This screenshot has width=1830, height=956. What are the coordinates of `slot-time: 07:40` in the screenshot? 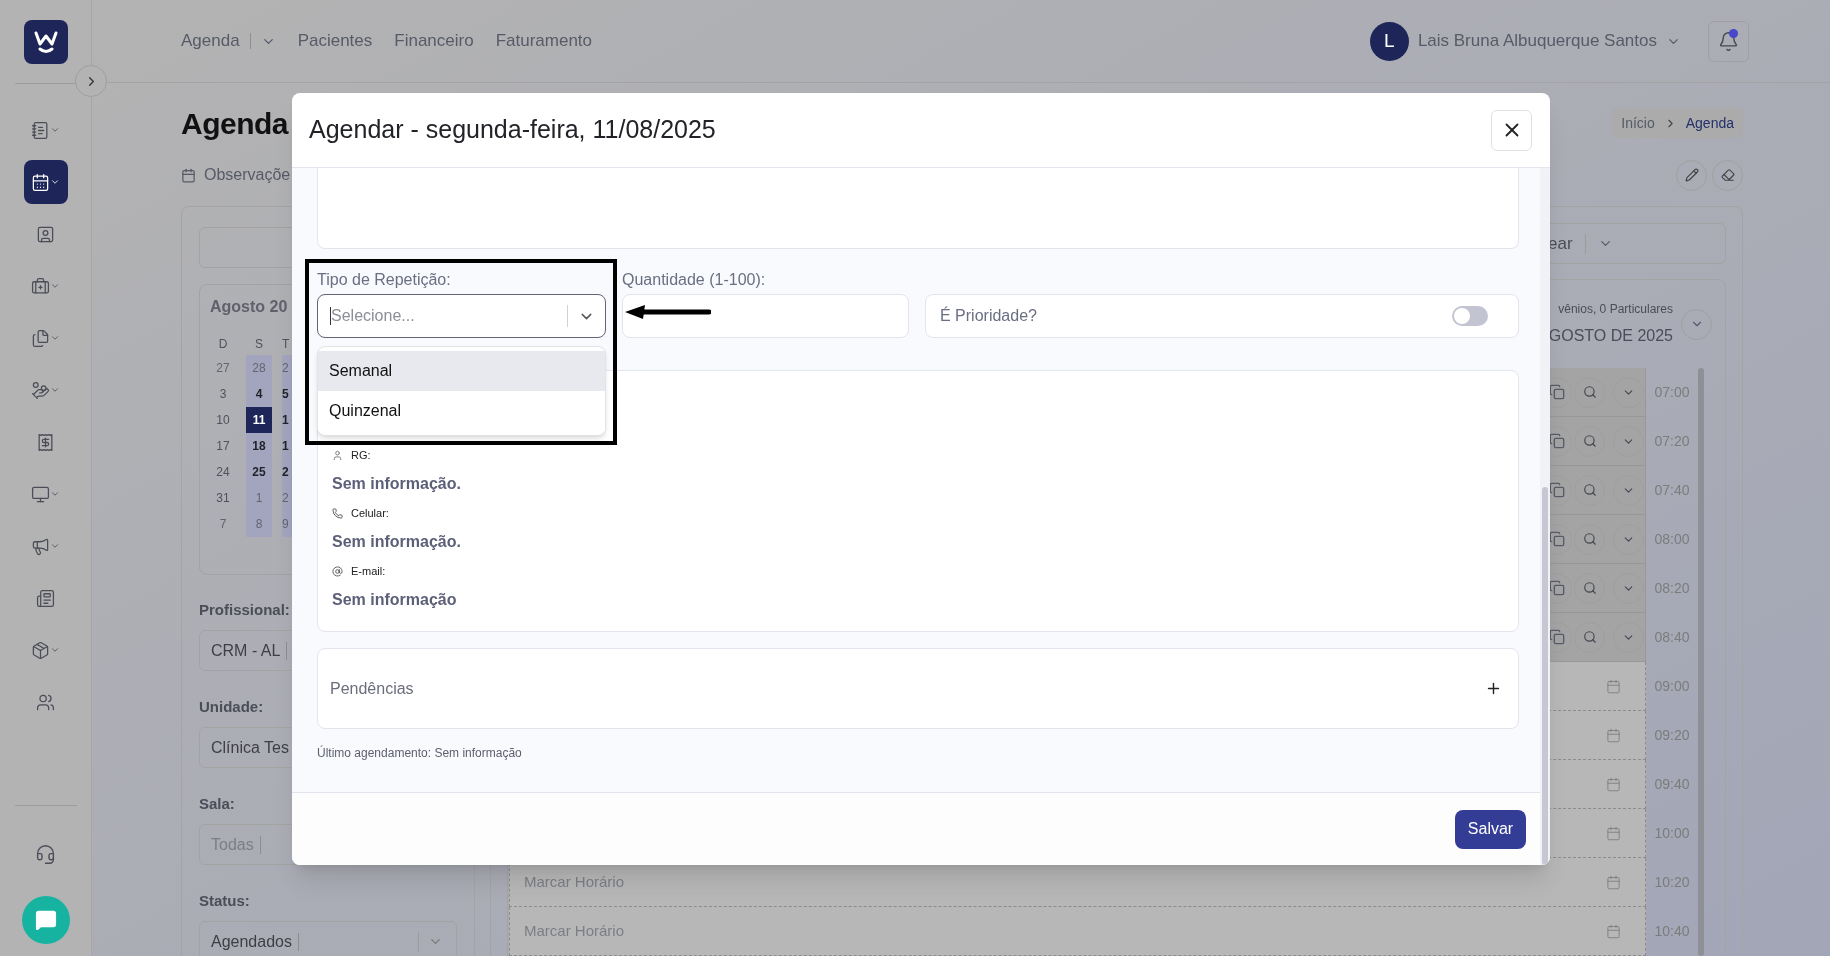 It's located at (1672, 490).